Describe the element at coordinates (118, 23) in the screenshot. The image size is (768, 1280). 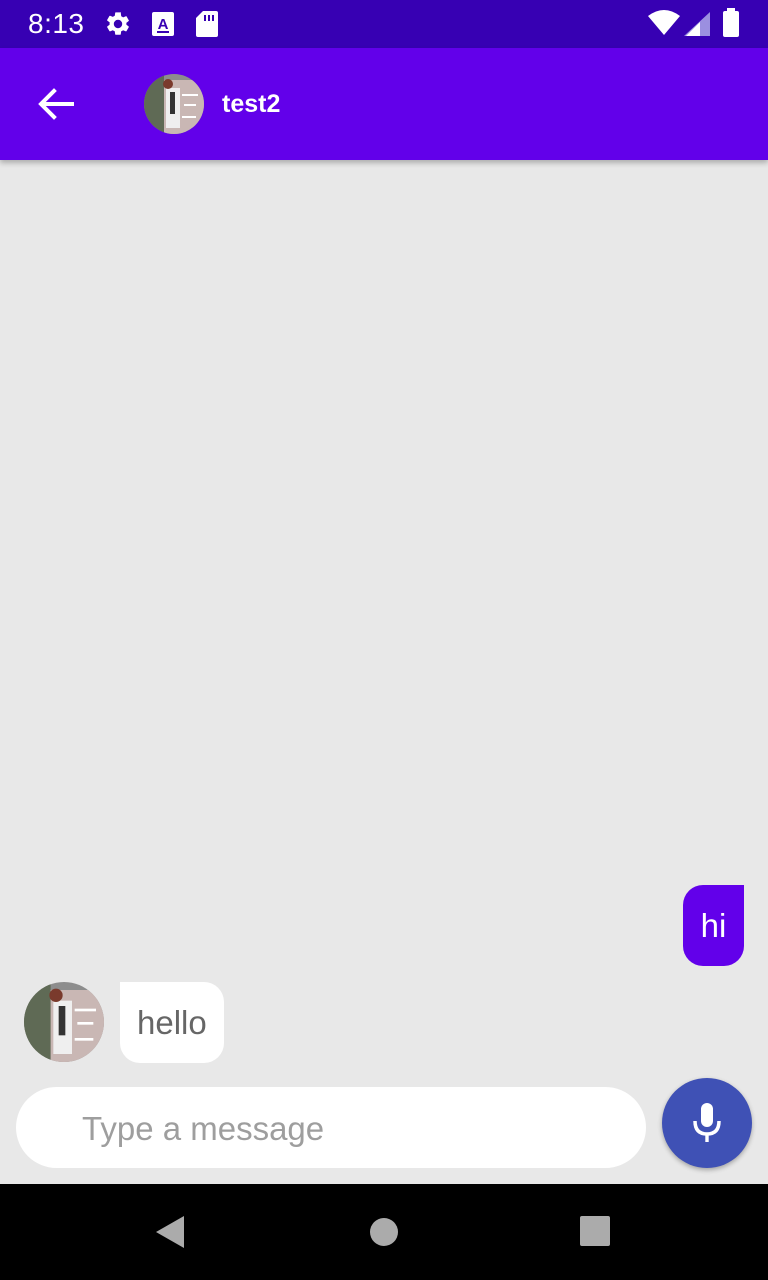
I see `gear-icon` at that location.